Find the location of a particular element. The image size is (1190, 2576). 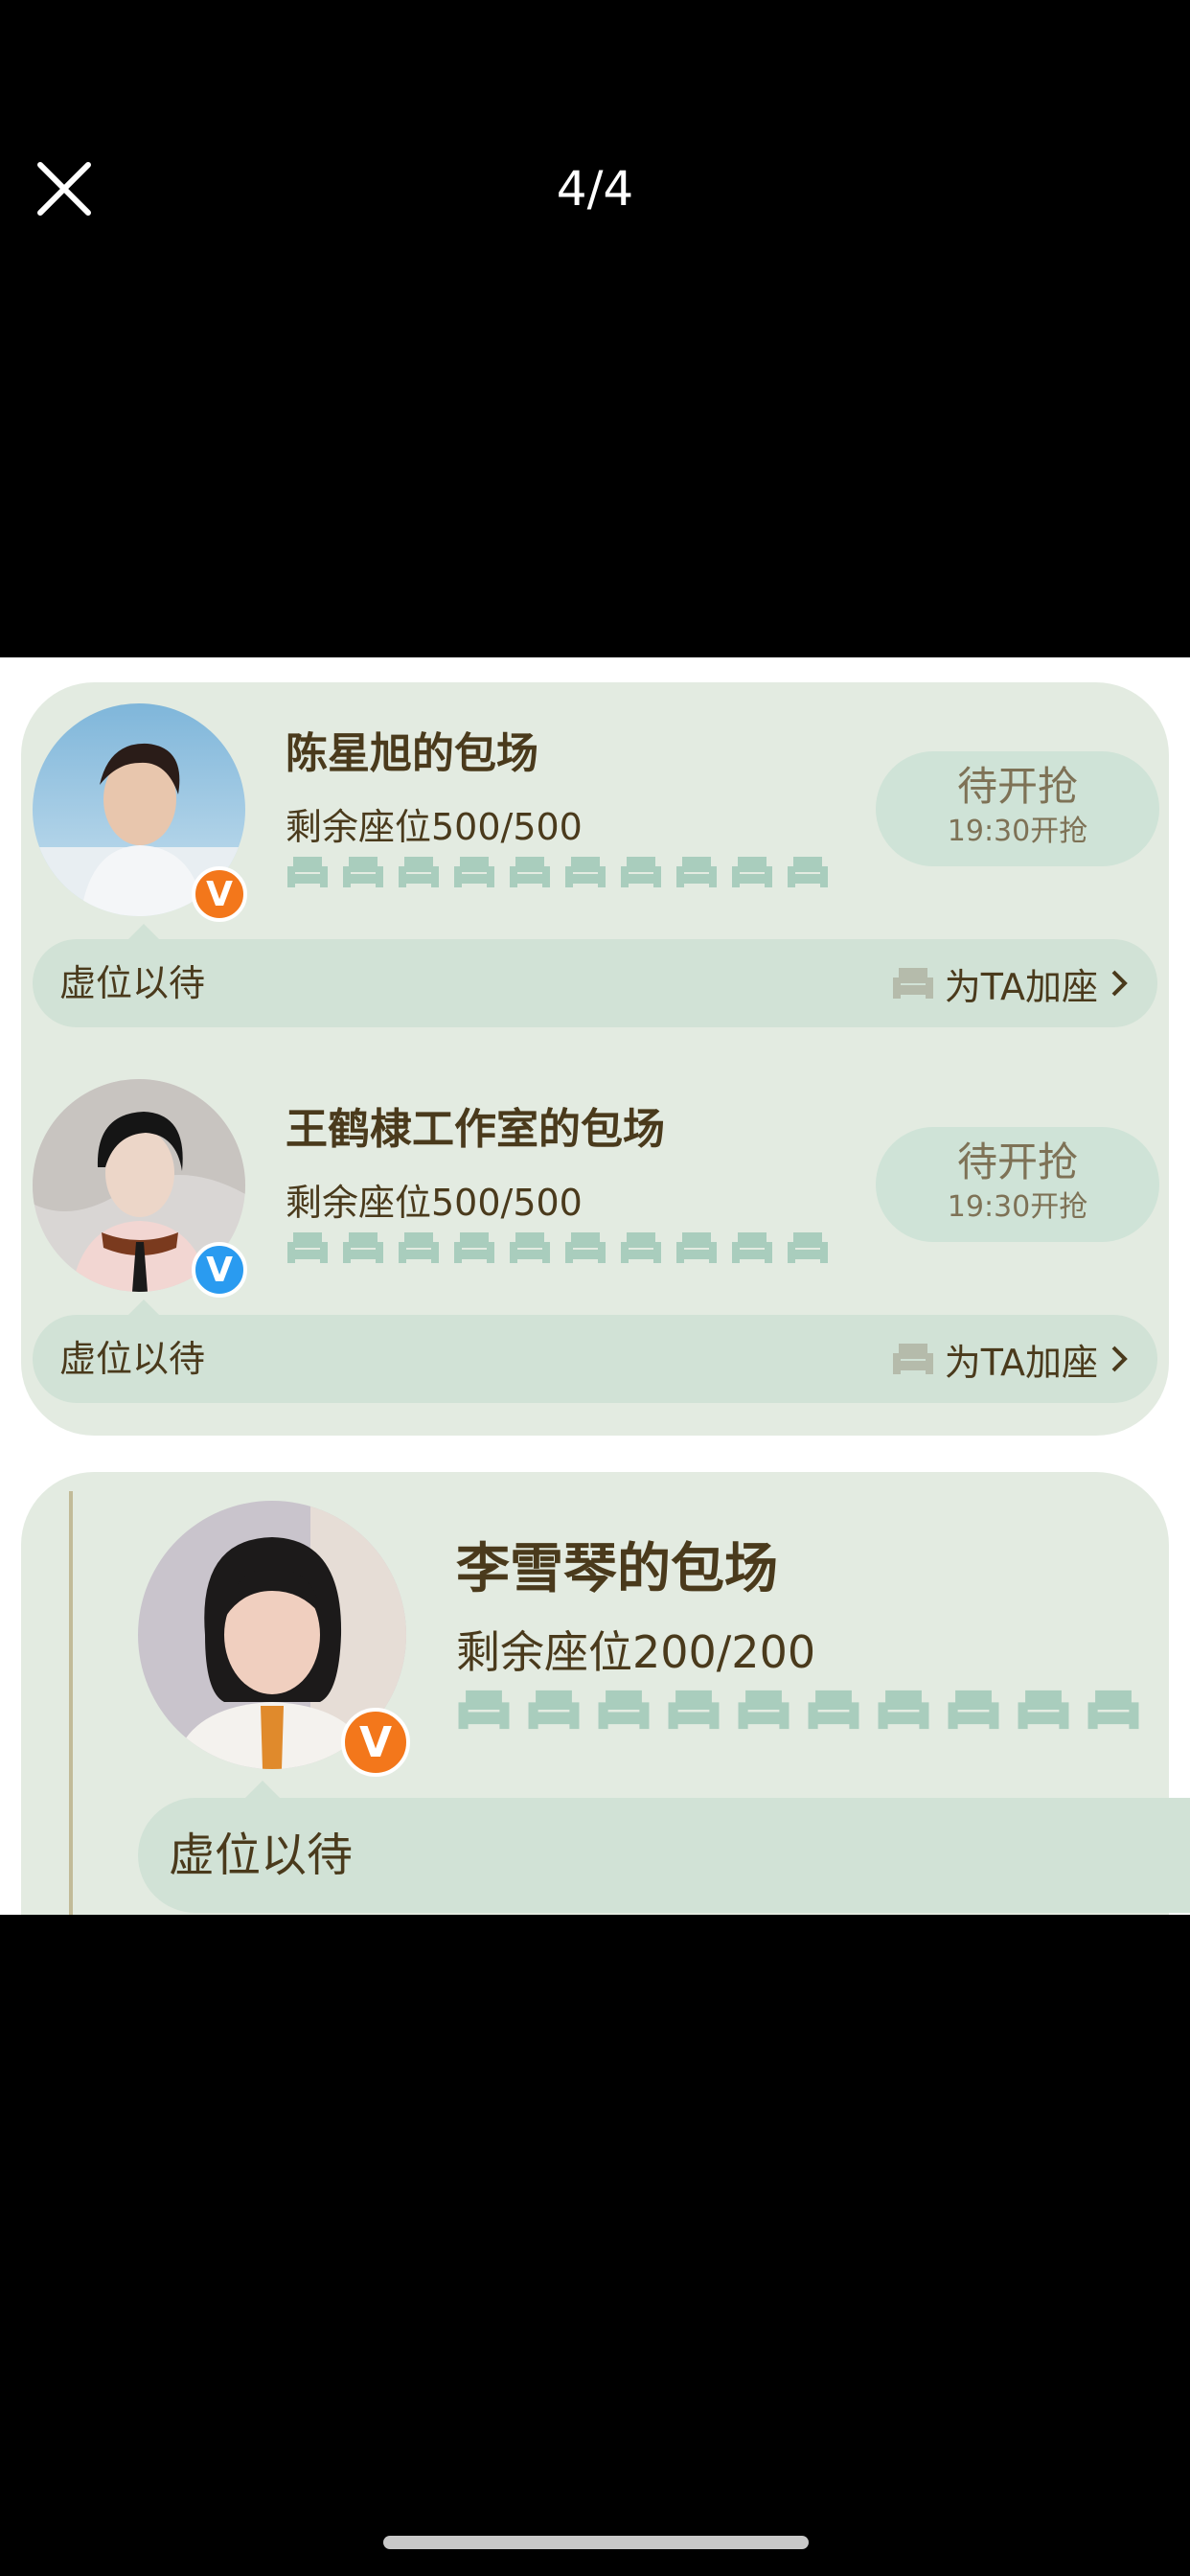

remaining-seats: 剩余座位200/200 is located at coordinates (636, 1652).